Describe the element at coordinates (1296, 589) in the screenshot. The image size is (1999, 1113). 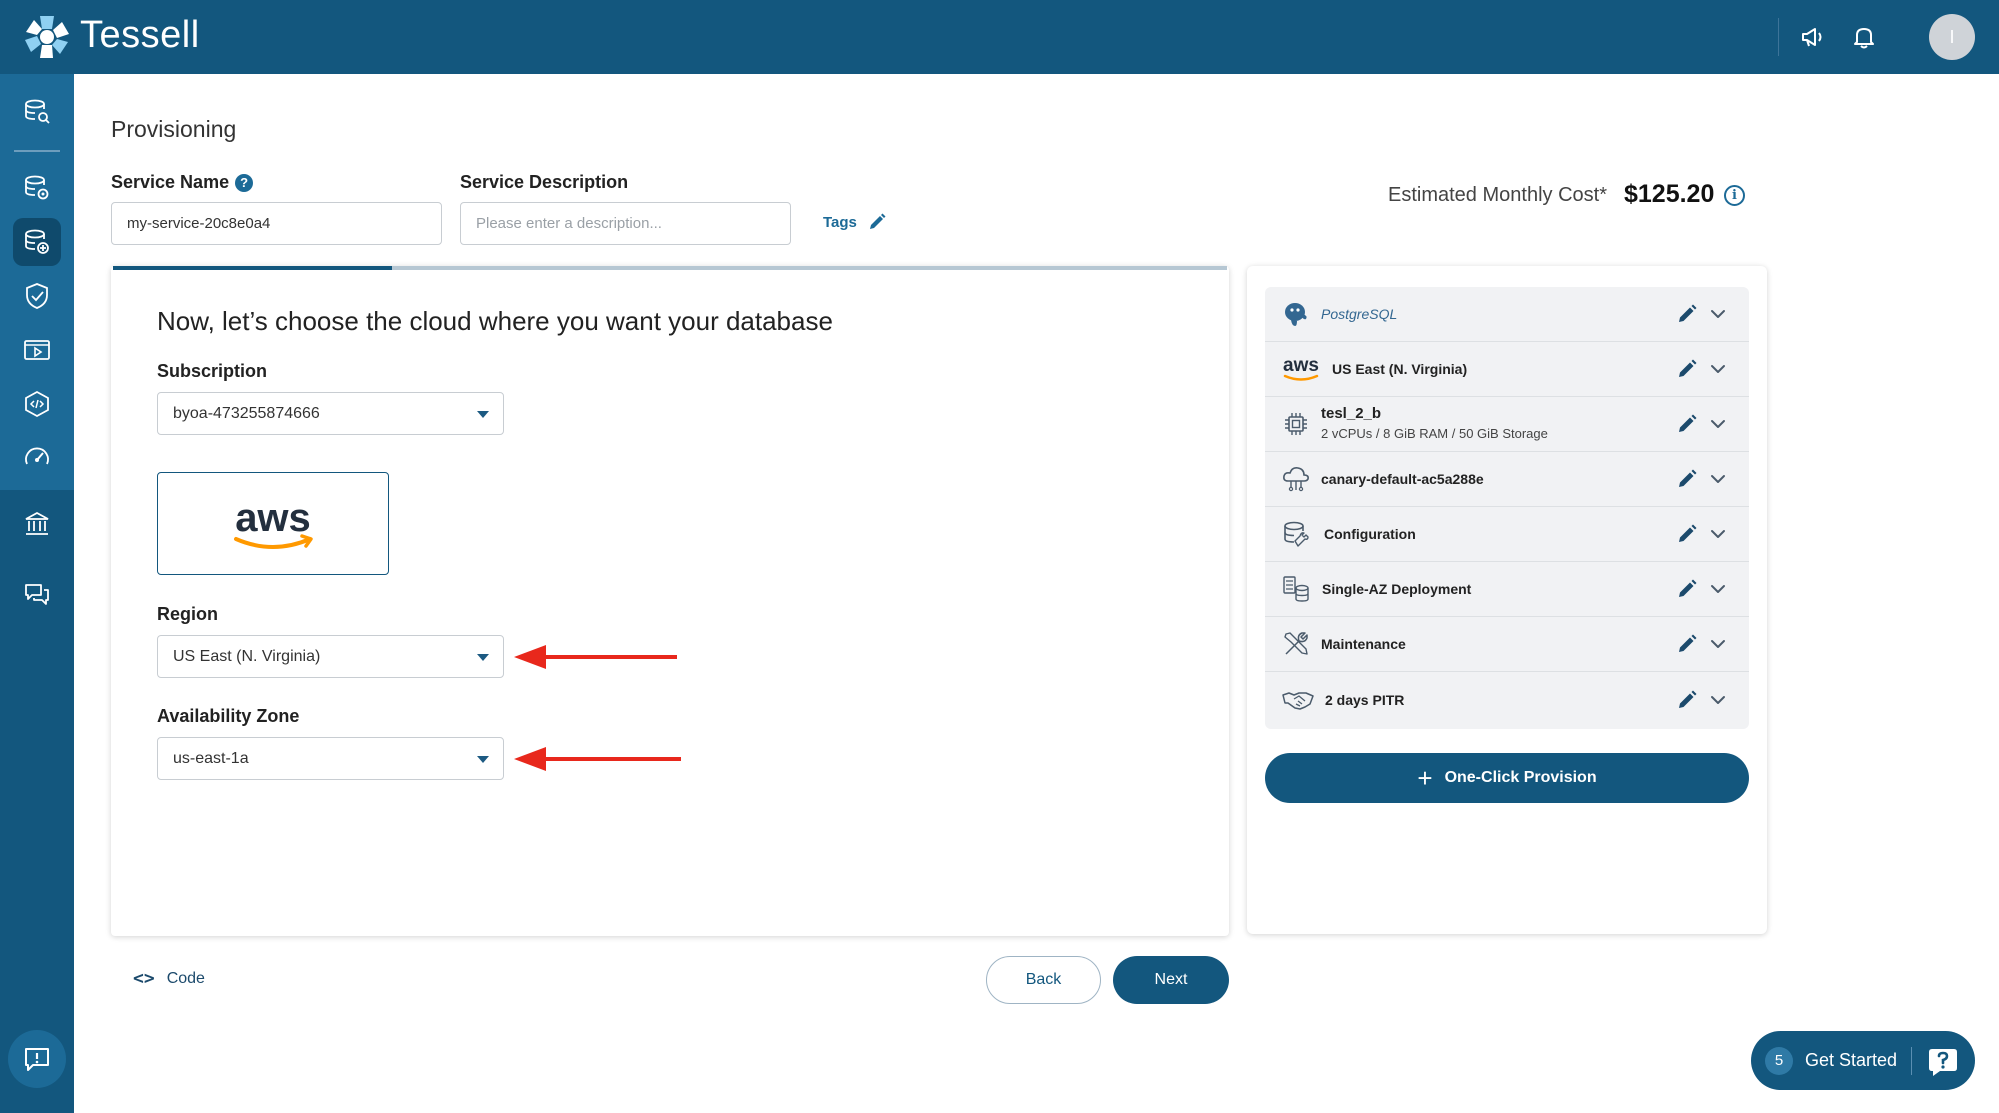
I see `deployment-icon` at that location.